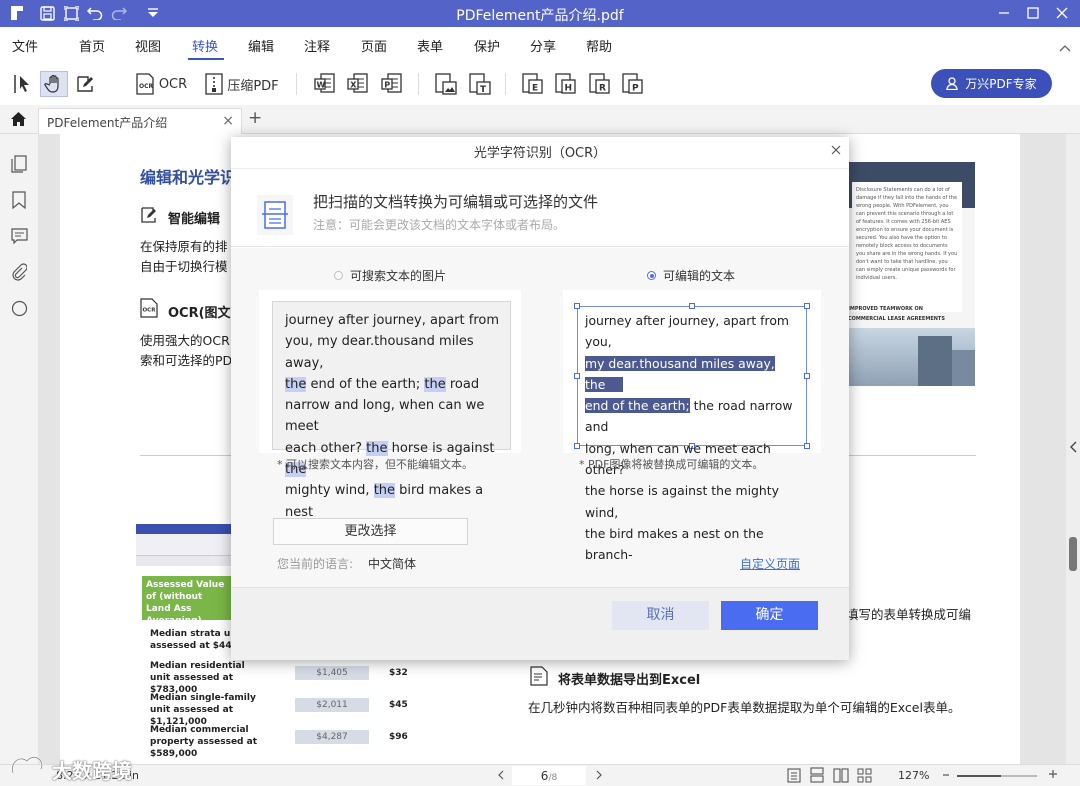  I want to click on svg-text: E, so click(535, 89).